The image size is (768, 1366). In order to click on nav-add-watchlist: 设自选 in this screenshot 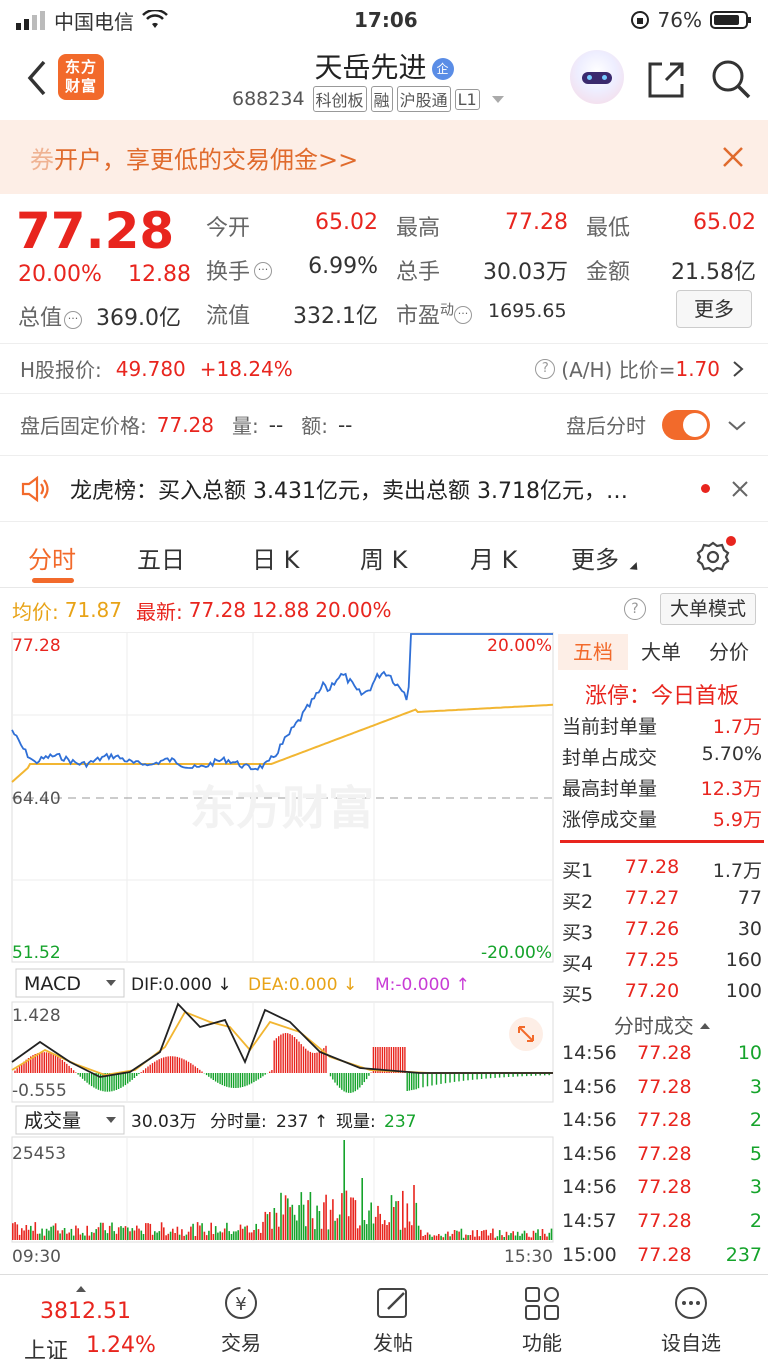, I will do `click(691, 1320)`.